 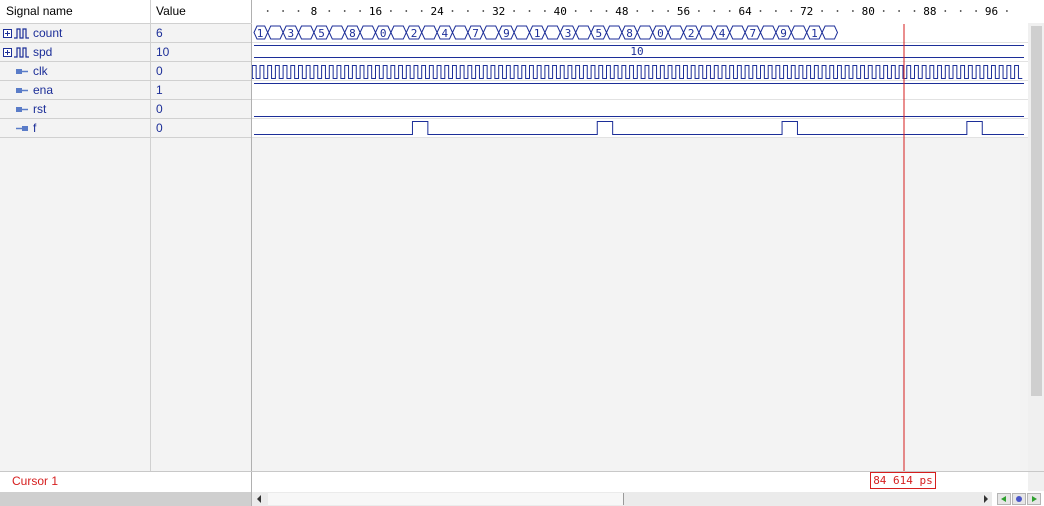 I want to click on bus-signal-icon, so click(x=21, y=52).